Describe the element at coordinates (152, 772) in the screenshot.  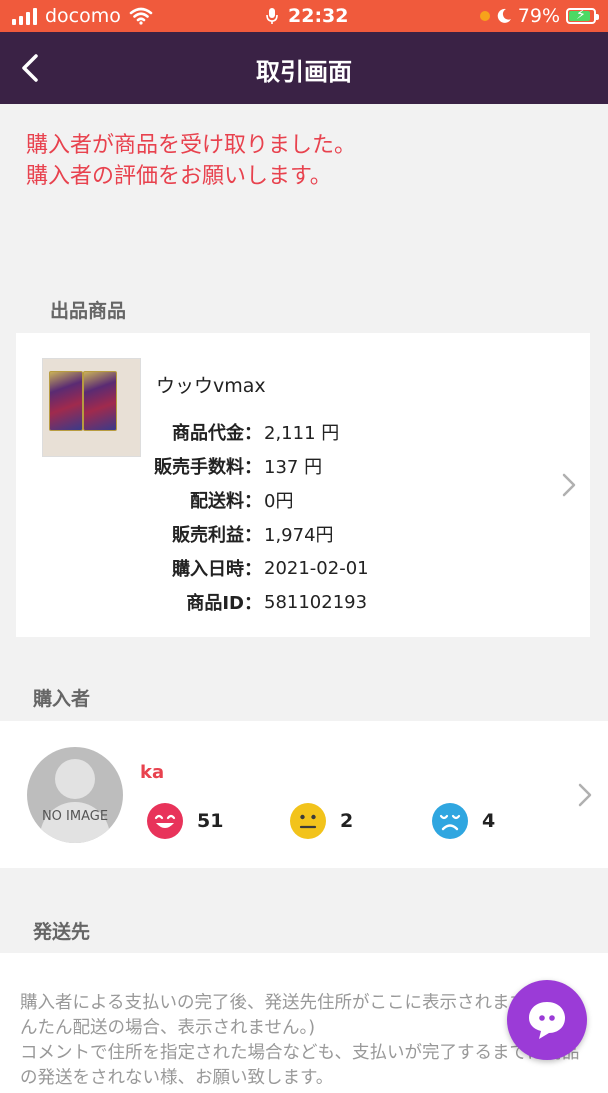
I see `buyer-name: ka` at that location.